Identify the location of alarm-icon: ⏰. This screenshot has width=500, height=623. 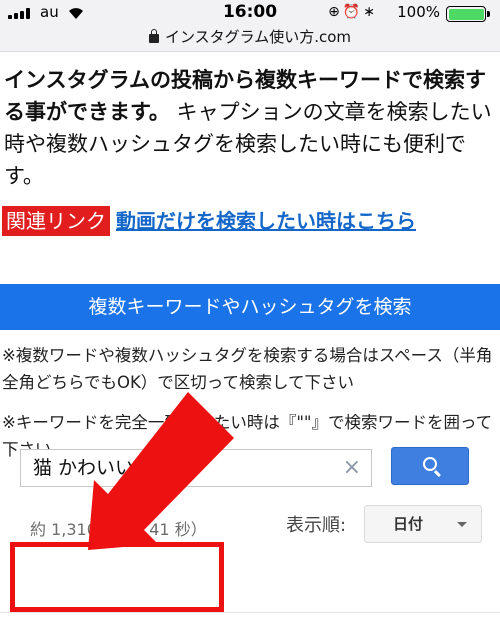
(353, 12).